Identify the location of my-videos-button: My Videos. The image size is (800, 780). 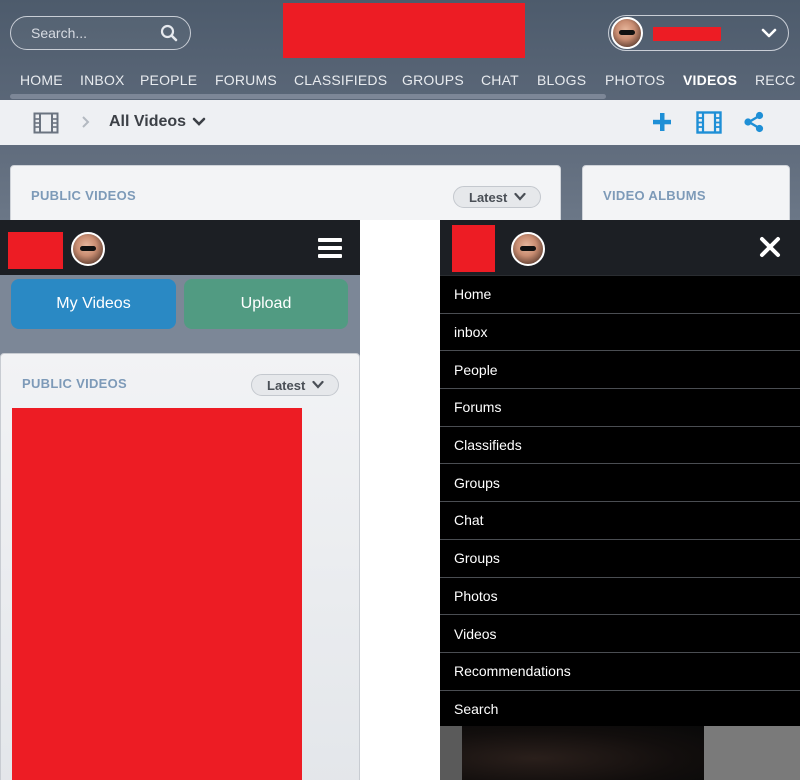
(93, 304).